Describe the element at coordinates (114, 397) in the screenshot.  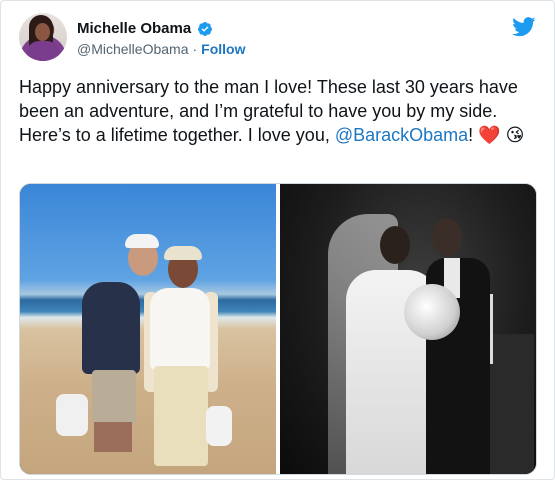
I see `man-shorts` at that location.